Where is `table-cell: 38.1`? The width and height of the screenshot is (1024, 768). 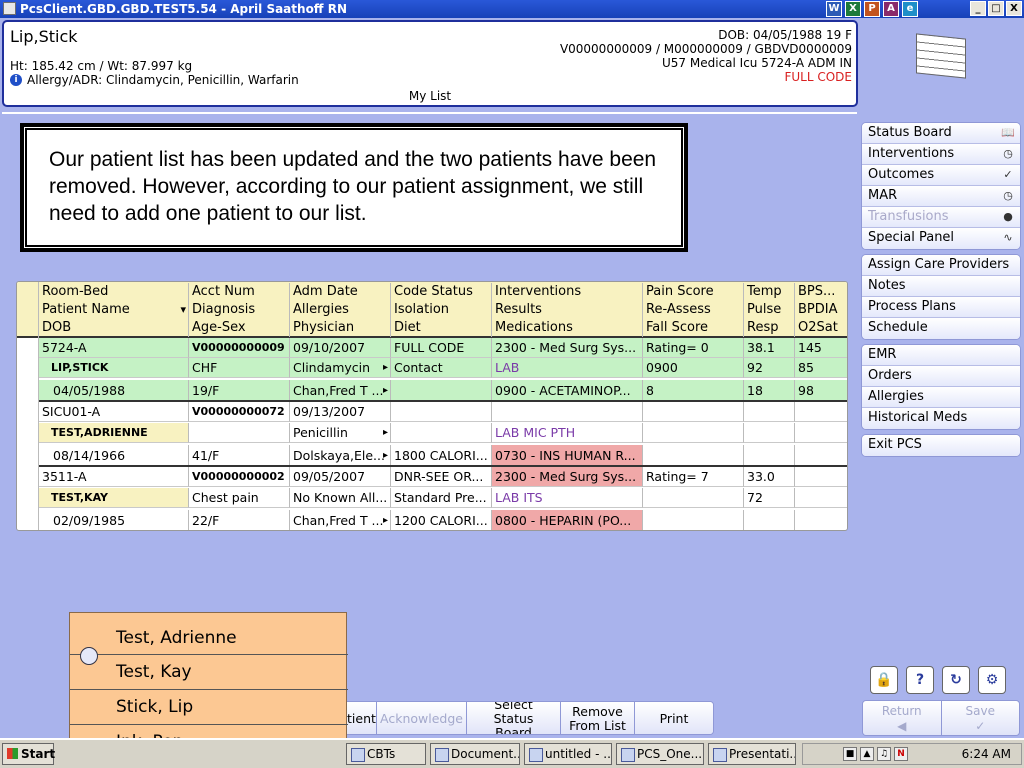 table-cell: 38.1 is located at coordinates (769, 348).